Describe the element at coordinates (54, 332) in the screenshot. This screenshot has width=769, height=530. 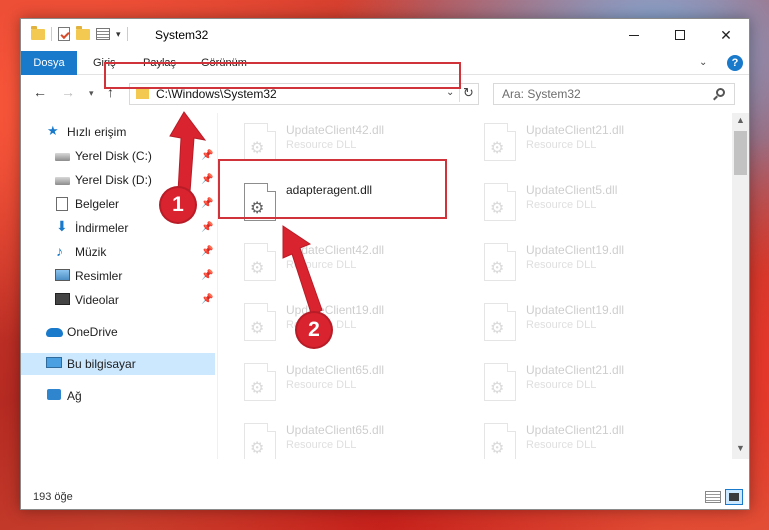
I see `cloud-icon` at that location.